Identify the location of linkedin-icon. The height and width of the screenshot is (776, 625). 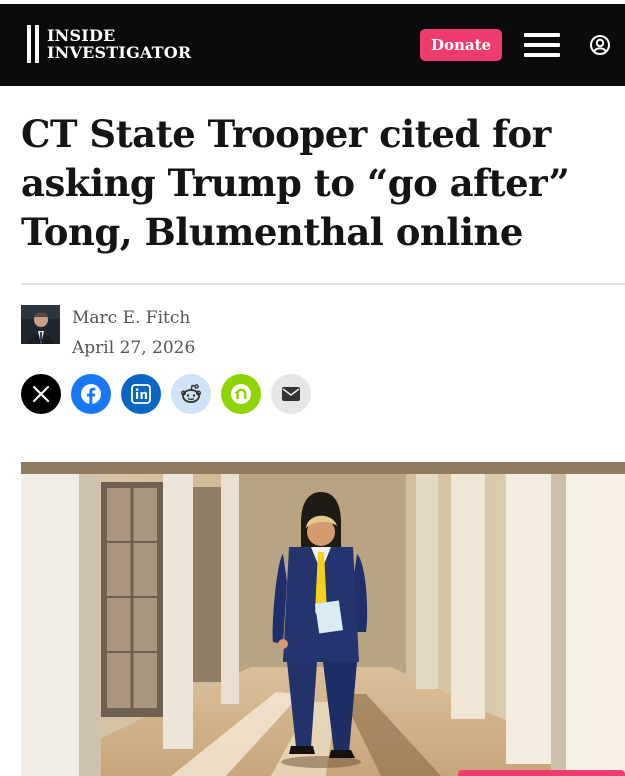
(141, 394).